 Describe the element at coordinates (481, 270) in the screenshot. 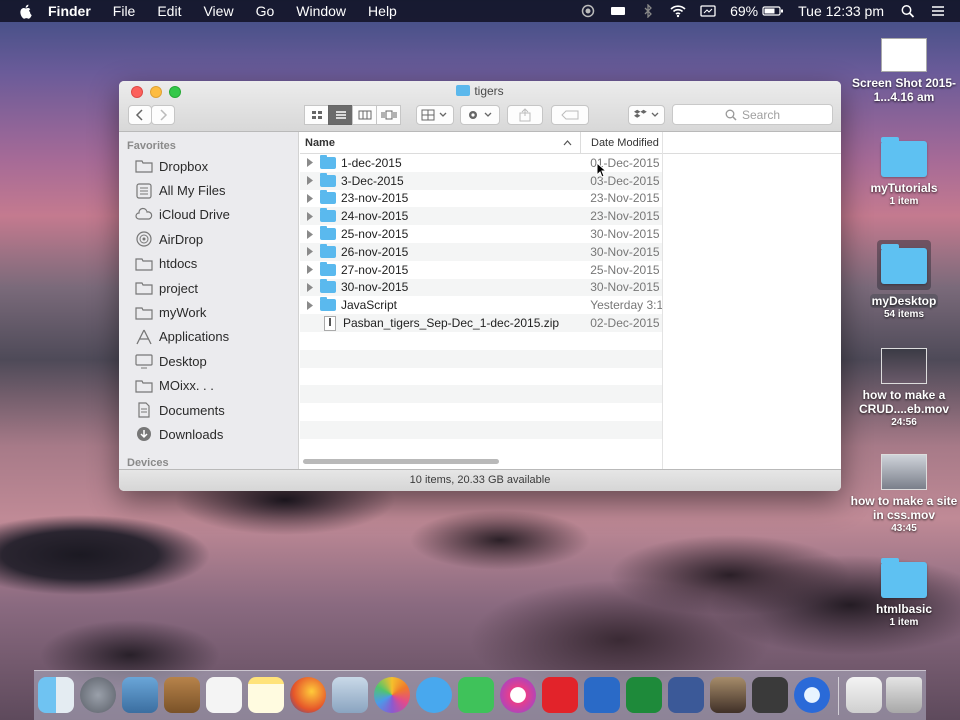

I see `list-item: 27-nov-2015 25-Nov-2015` at that location.